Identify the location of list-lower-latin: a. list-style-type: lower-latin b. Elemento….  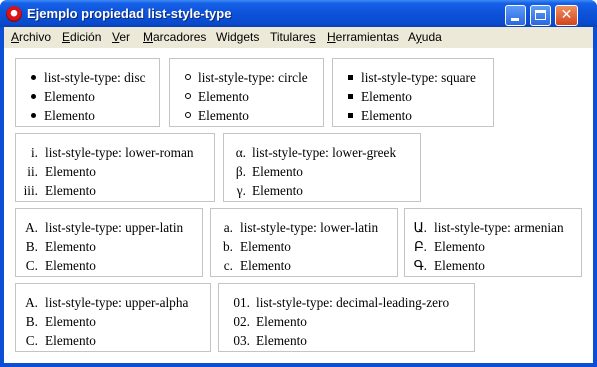
(304, 246).